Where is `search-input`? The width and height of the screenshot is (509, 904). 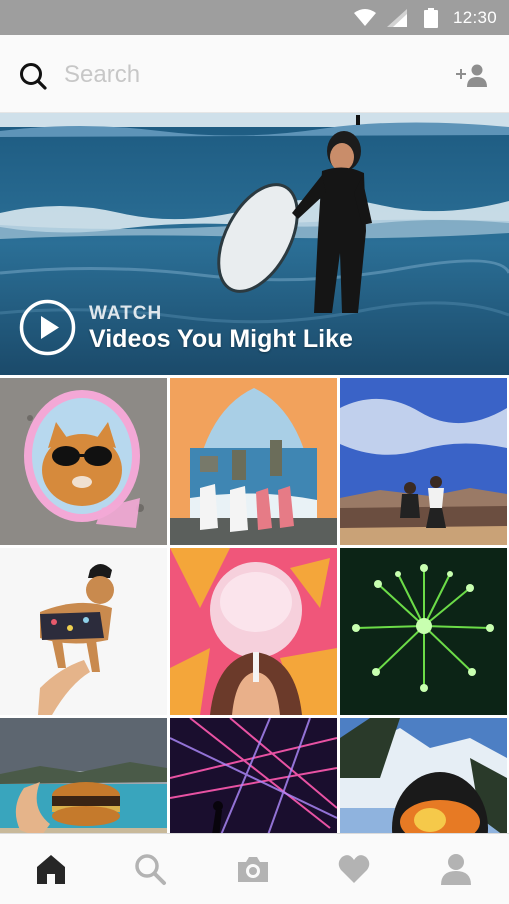 search-input is located at coordinates (229, 75).